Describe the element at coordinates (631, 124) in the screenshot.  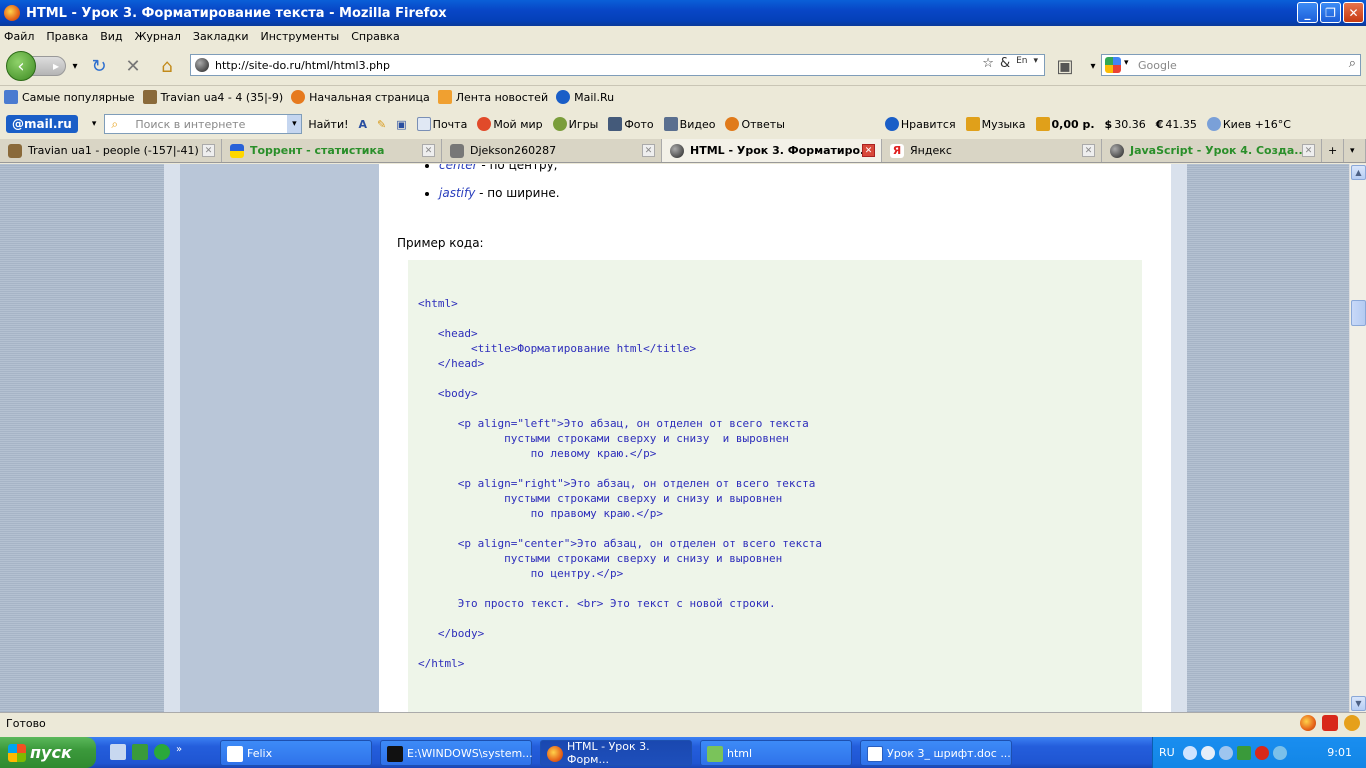
I see `photo-button: Фото` at that location.